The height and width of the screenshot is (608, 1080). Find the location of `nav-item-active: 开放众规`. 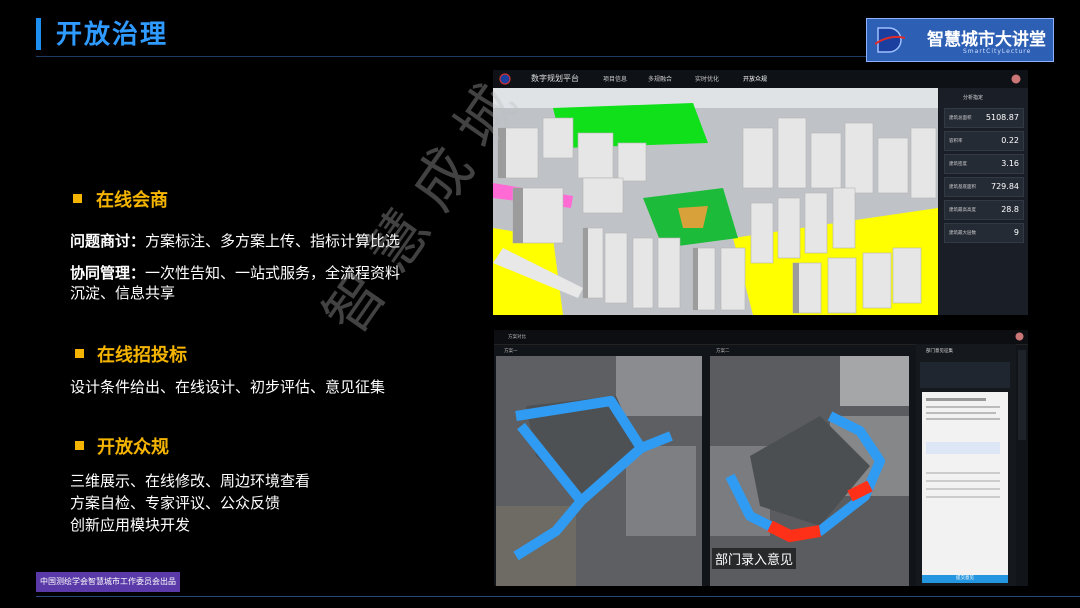

nav-item-active: 开放众规 is located at coordinates (755, 78).